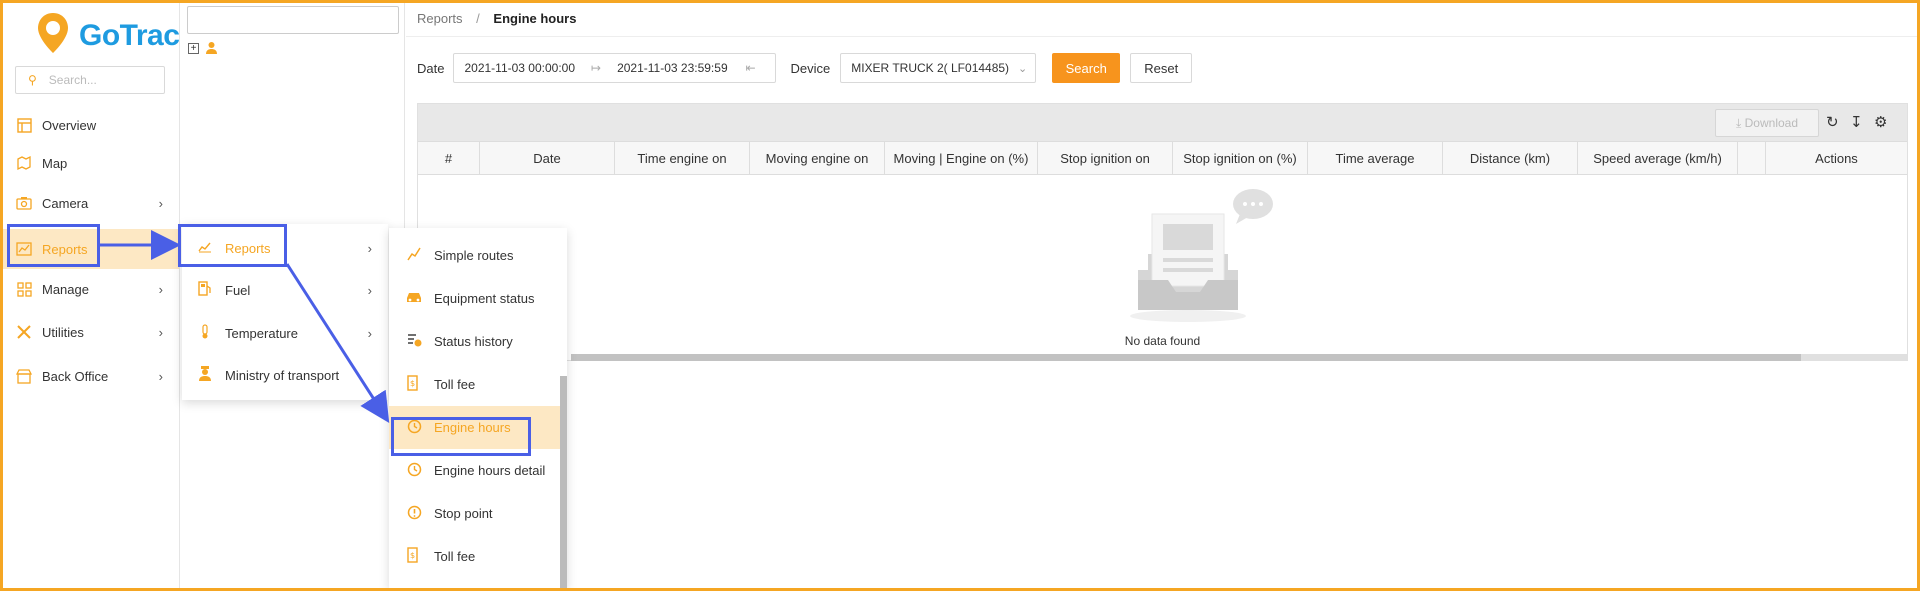  Describe the element at coordinates (484, 298) in the screenshot. I see `menu-item-label: Equipment status` at that location.